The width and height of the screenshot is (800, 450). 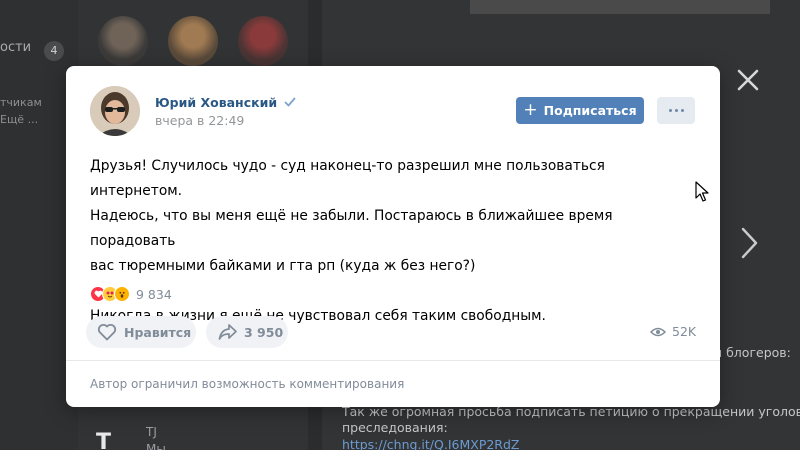 I want to click on like-label: Нравится, so click(x=158, y=332).